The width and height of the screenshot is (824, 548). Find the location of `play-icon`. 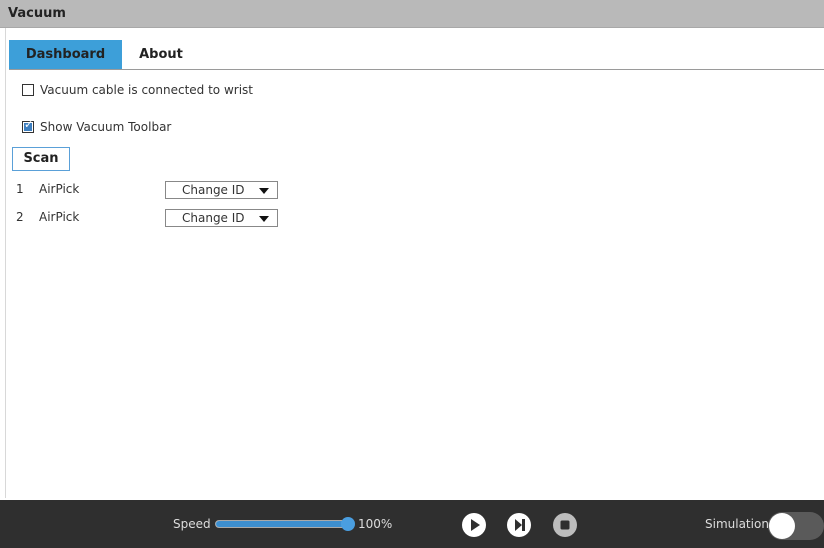

play-icon is located at coordinates (475, 525).